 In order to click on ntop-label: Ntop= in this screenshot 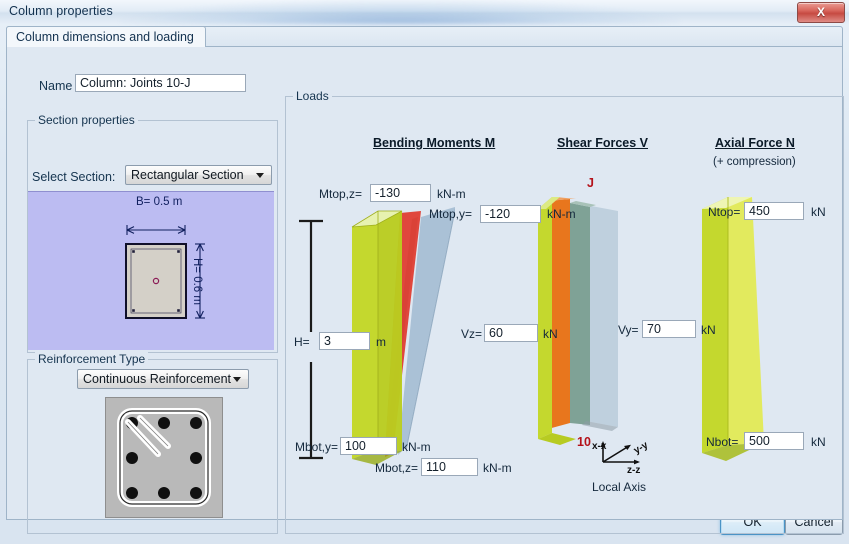, I will do `click(724, 212)`.